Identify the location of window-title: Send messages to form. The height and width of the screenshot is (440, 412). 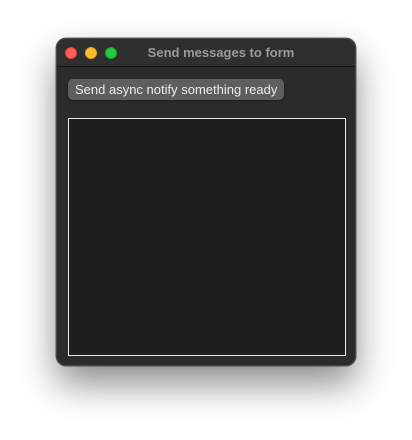
(221, 52).